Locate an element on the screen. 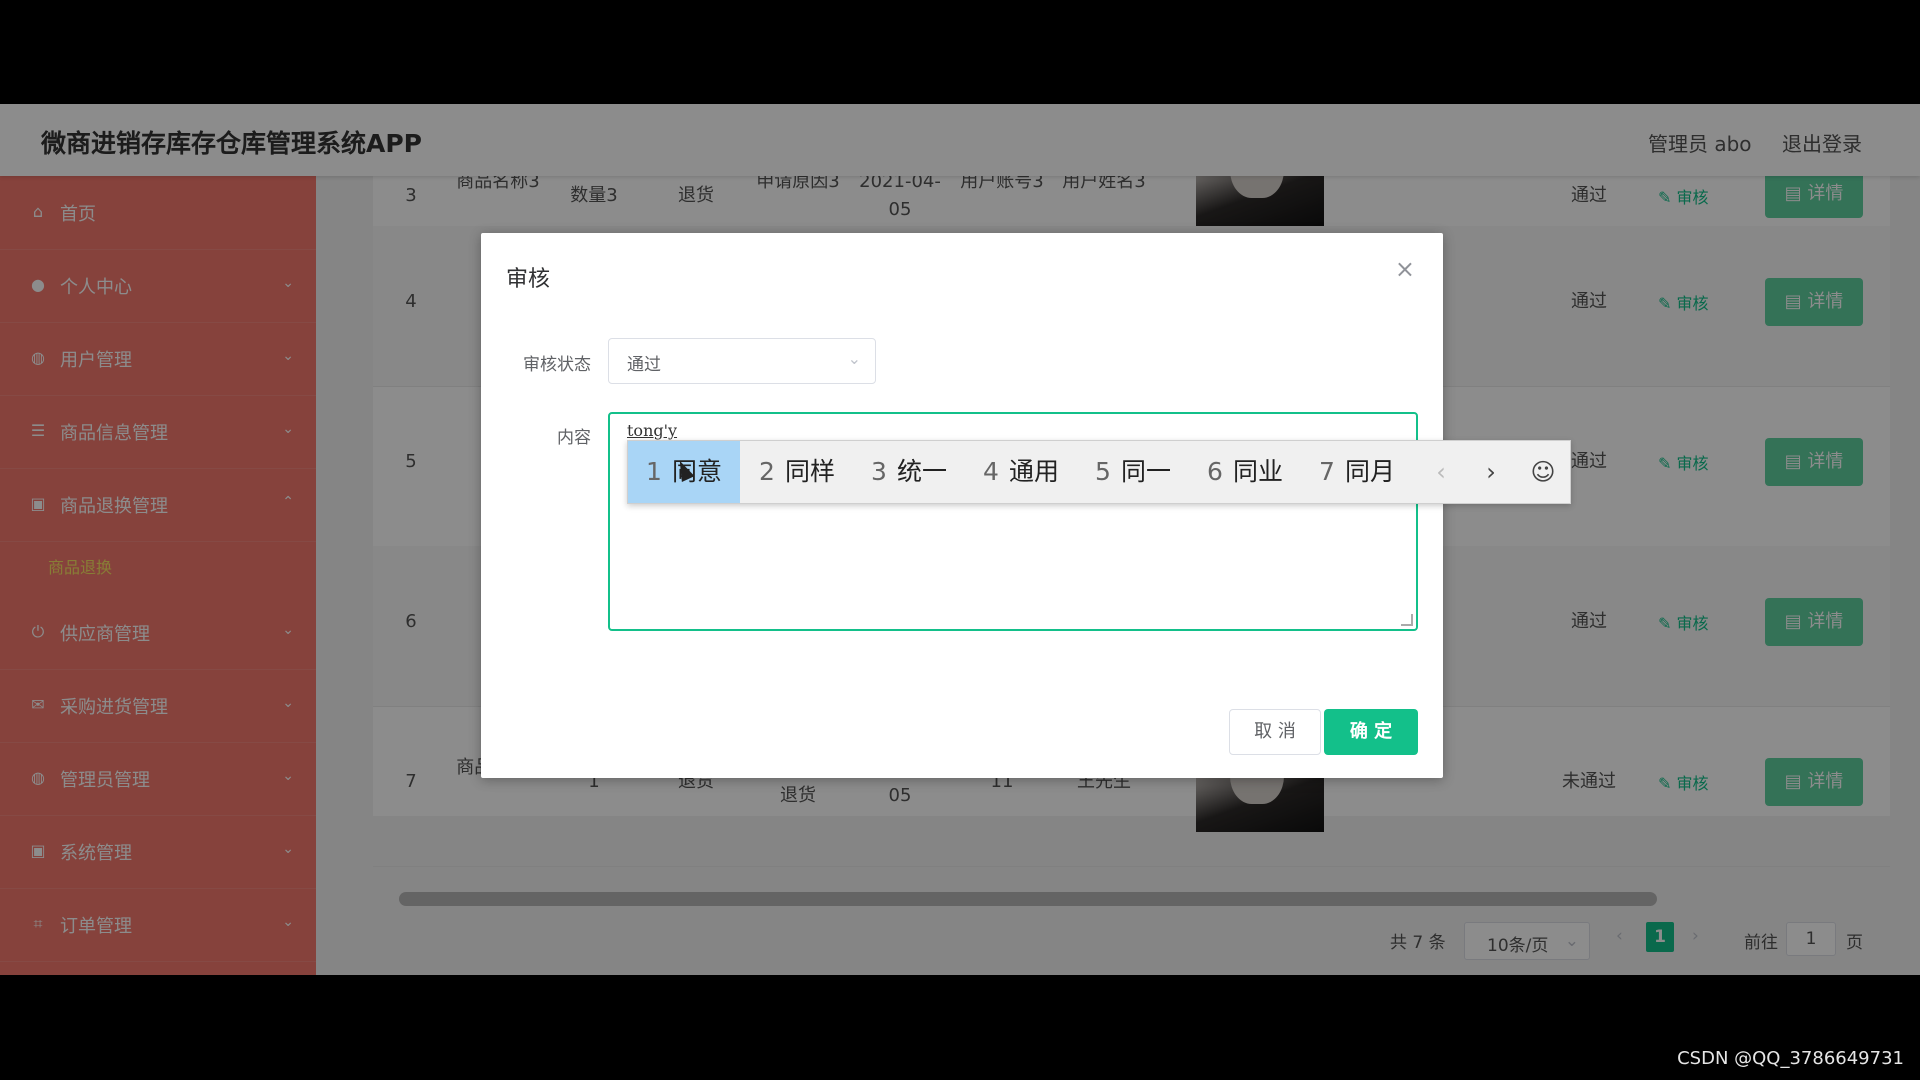  ime-next-page-icon: › is located at coordinates (1491, 472).